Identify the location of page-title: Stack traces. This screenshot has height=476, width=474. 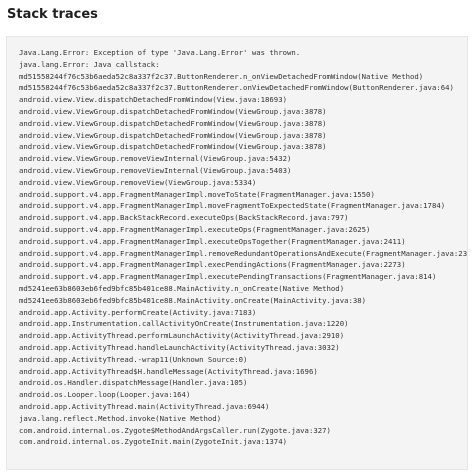
(52, 14).